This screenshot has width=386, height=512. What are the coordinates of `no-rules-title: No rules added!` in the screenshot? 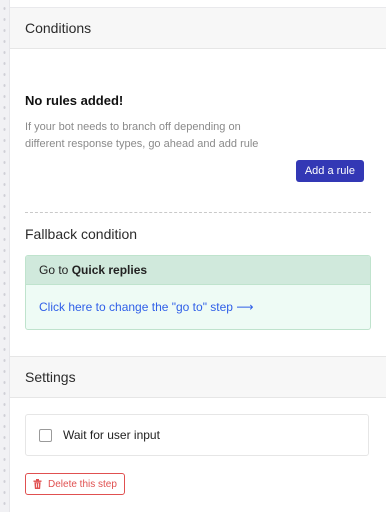 It's located at (74, 100).